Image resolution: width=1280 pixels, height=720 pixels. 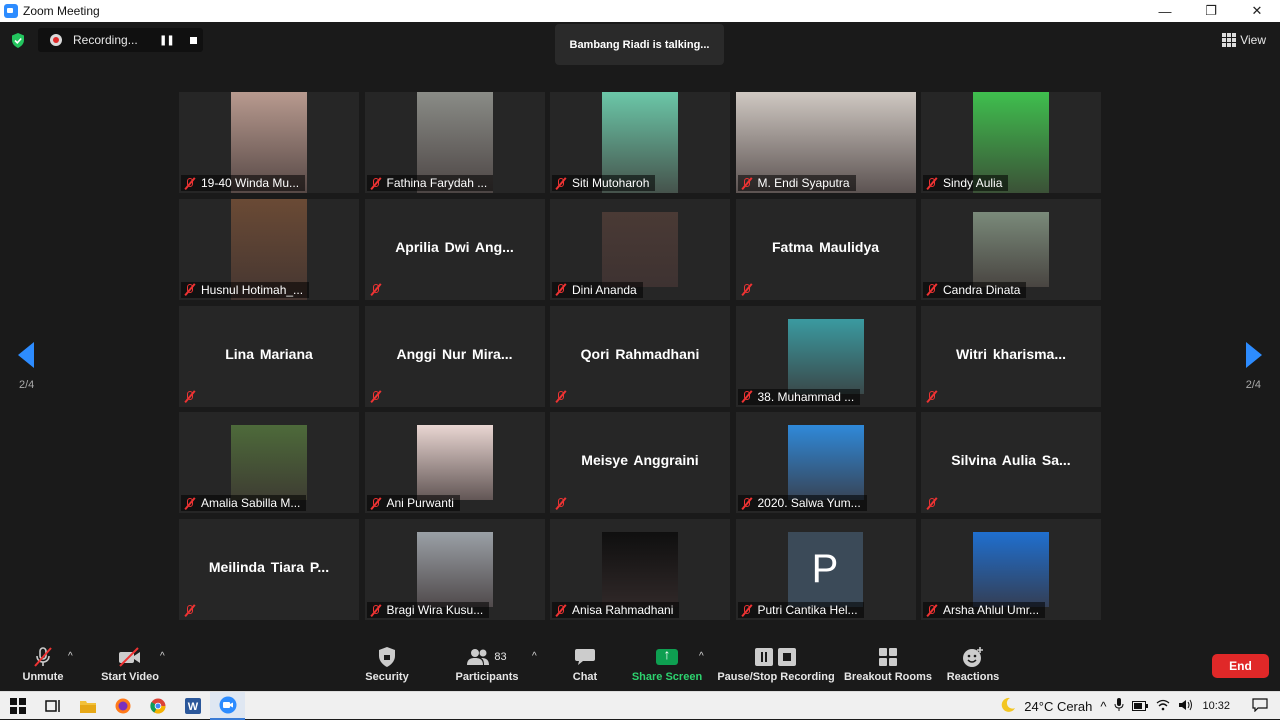 What do you see at coordinates (640, 356) in the screenshot?
I see `participant-tile: Qori Rahmadhani` at bounding box center [640, 356].